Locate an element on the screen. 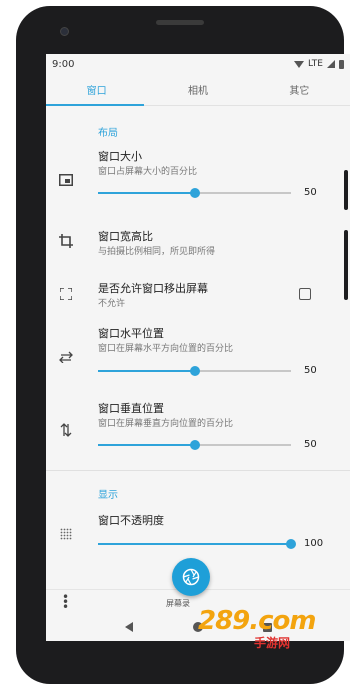 The image size is (360, 690). swap-horizontal-icon is located at coordinates (66, 357).